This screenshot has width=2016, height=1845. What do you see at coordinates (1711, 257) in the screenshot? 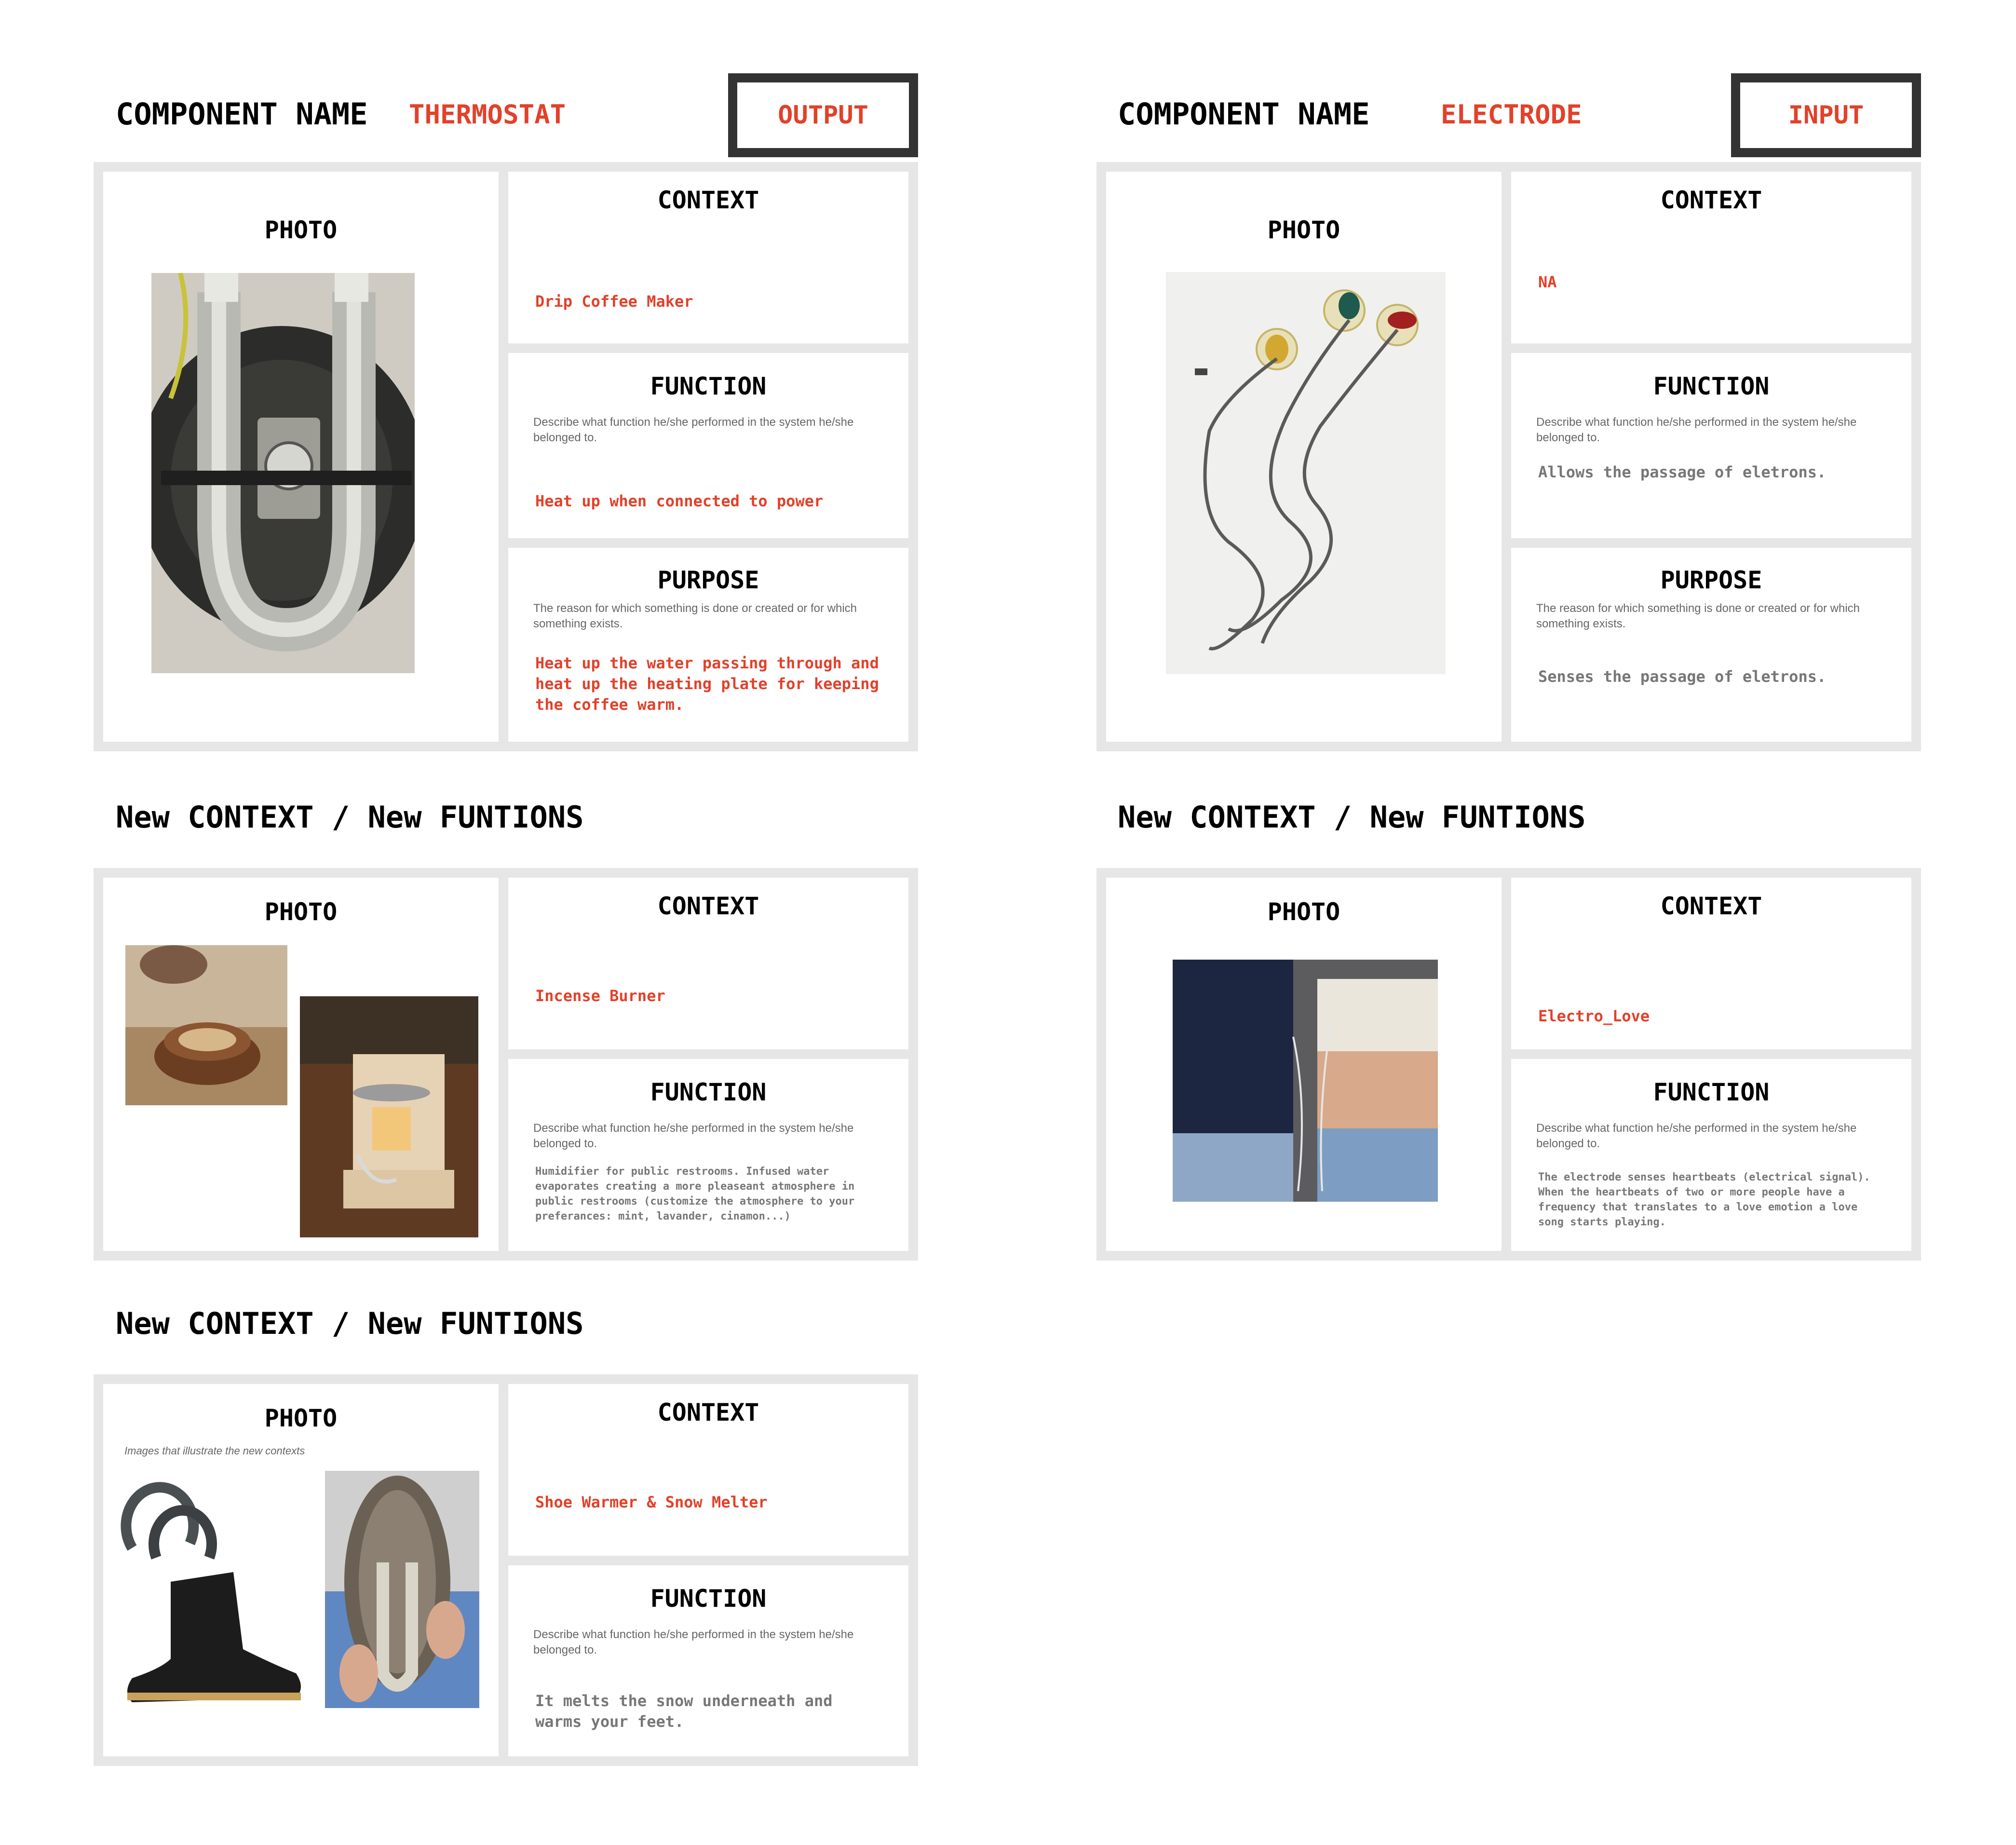
I see `context-panel: CONTEXT NA` at bounding box center [1711, 257].